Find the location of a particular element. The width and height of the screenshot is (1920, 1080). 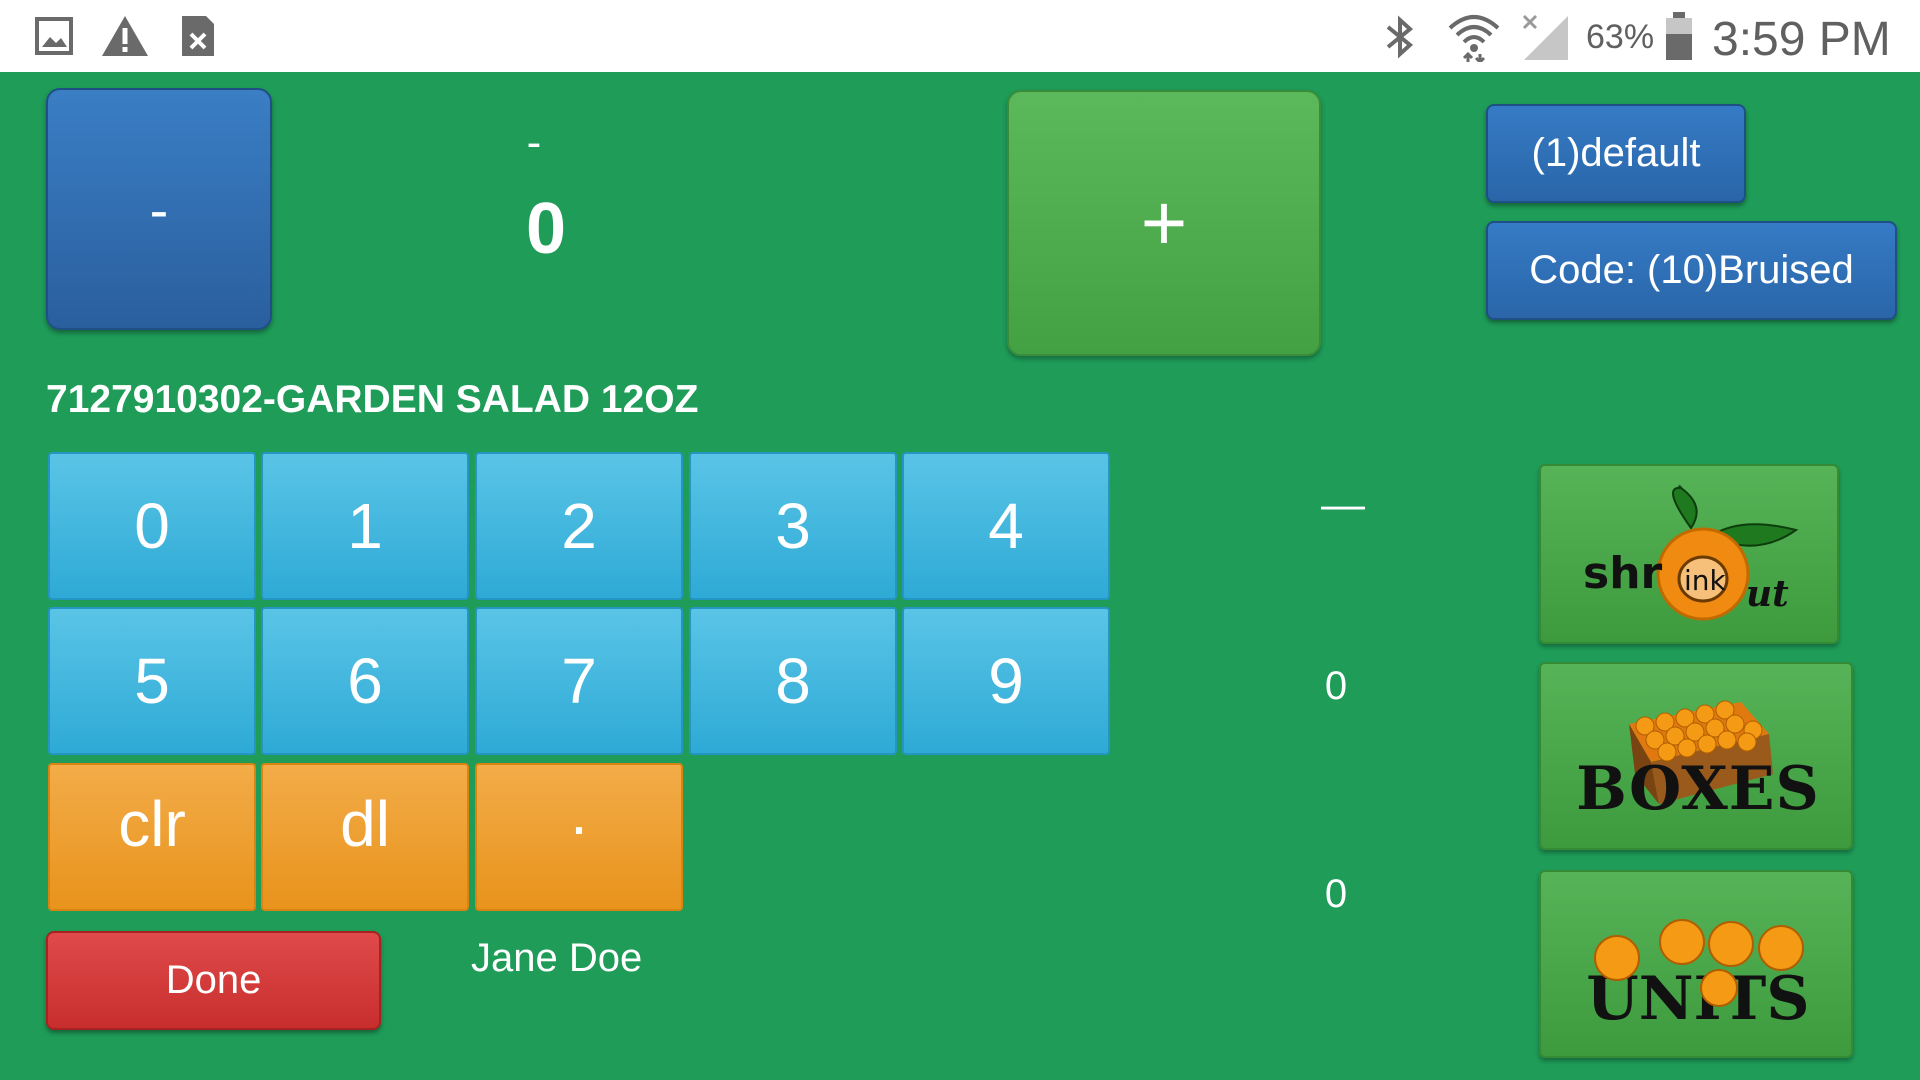

plus-label: + is located at coordinates (1164, 222).